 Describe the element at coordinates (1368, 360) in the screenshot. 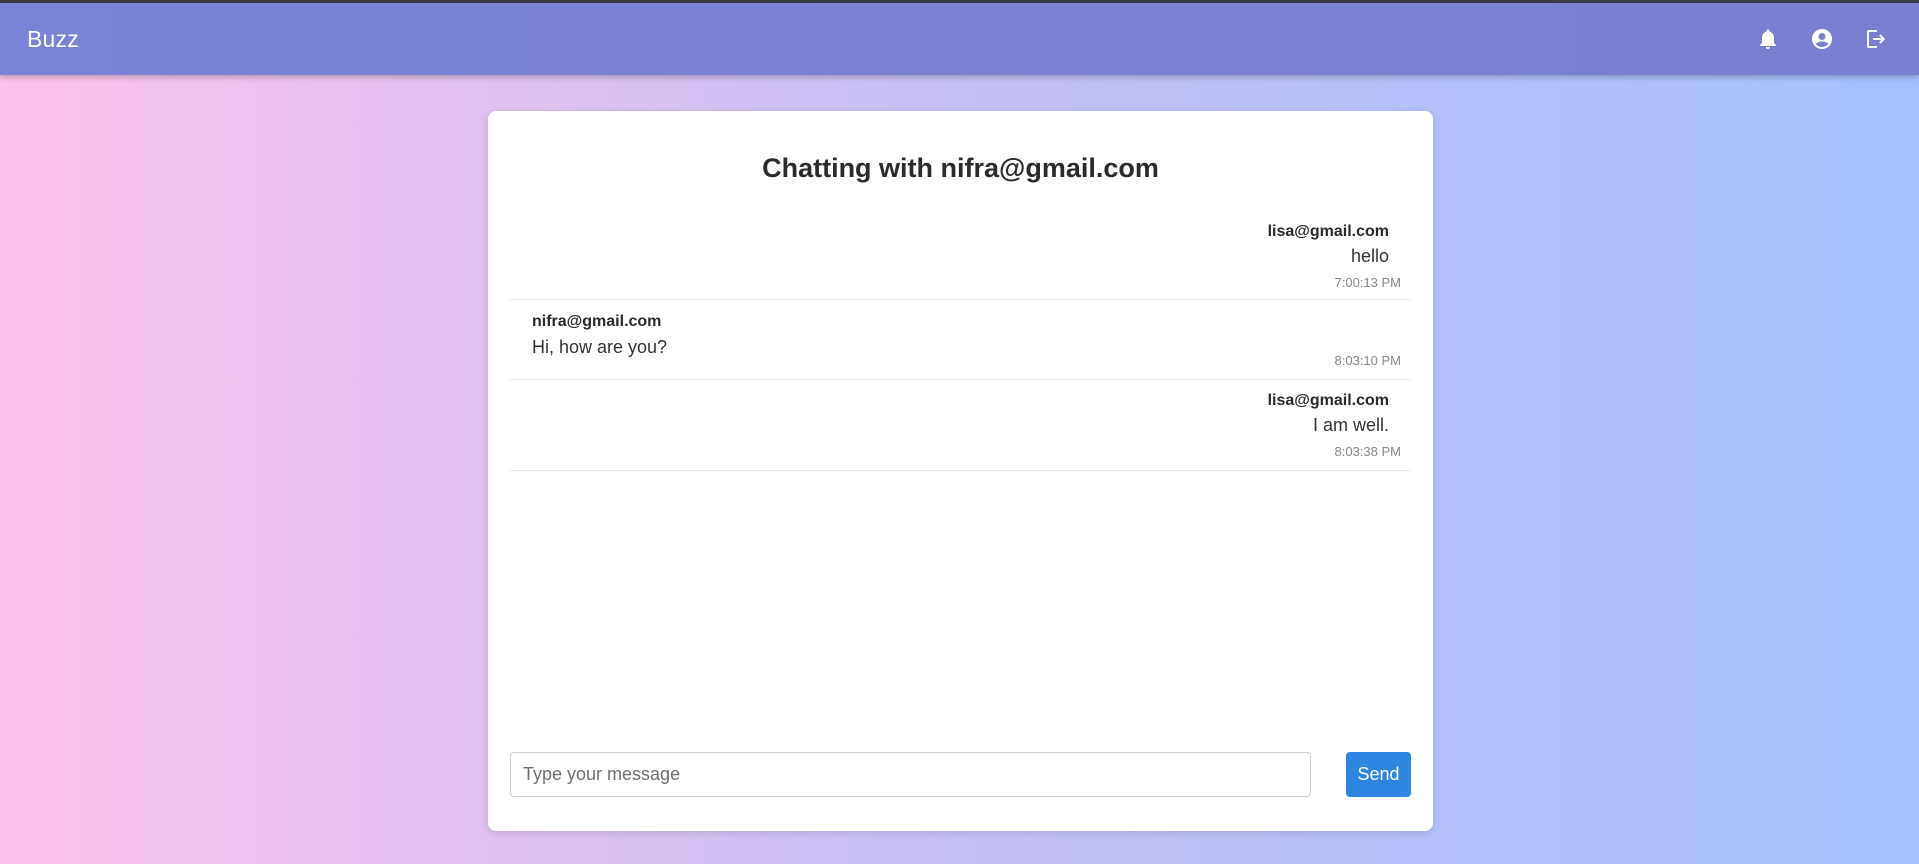

I see `message-time: 8:03:10 PM` at that location.